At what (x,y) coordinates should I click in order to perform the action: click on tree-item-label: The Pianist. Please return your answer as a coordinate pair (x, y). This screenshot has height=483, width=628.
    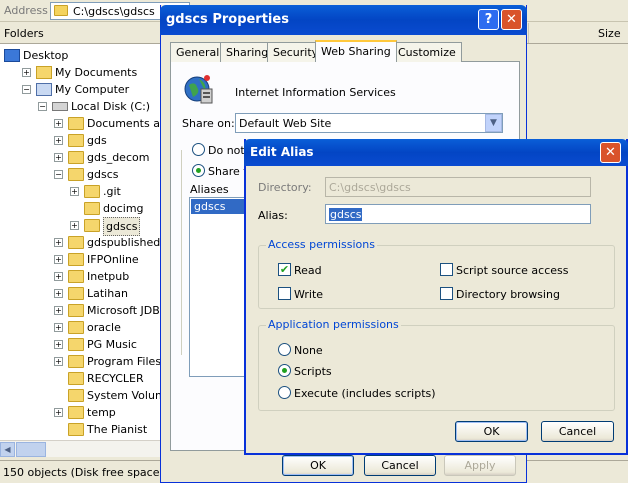
    Looking at the image, I should click on (117, 429).